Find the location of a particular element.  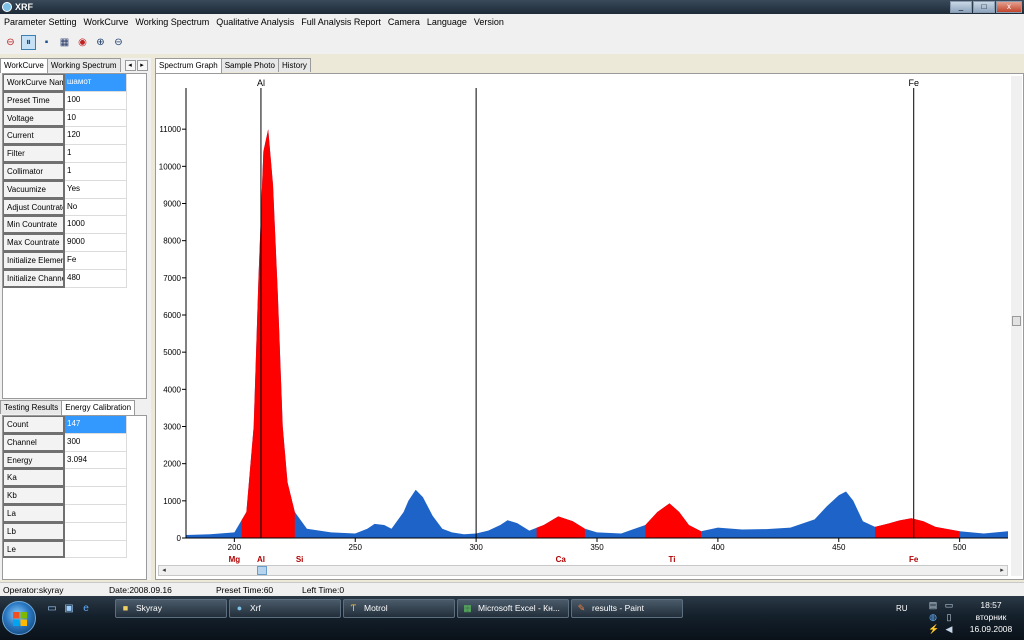

property-value: 9000 is located at coordinates (96, 243).